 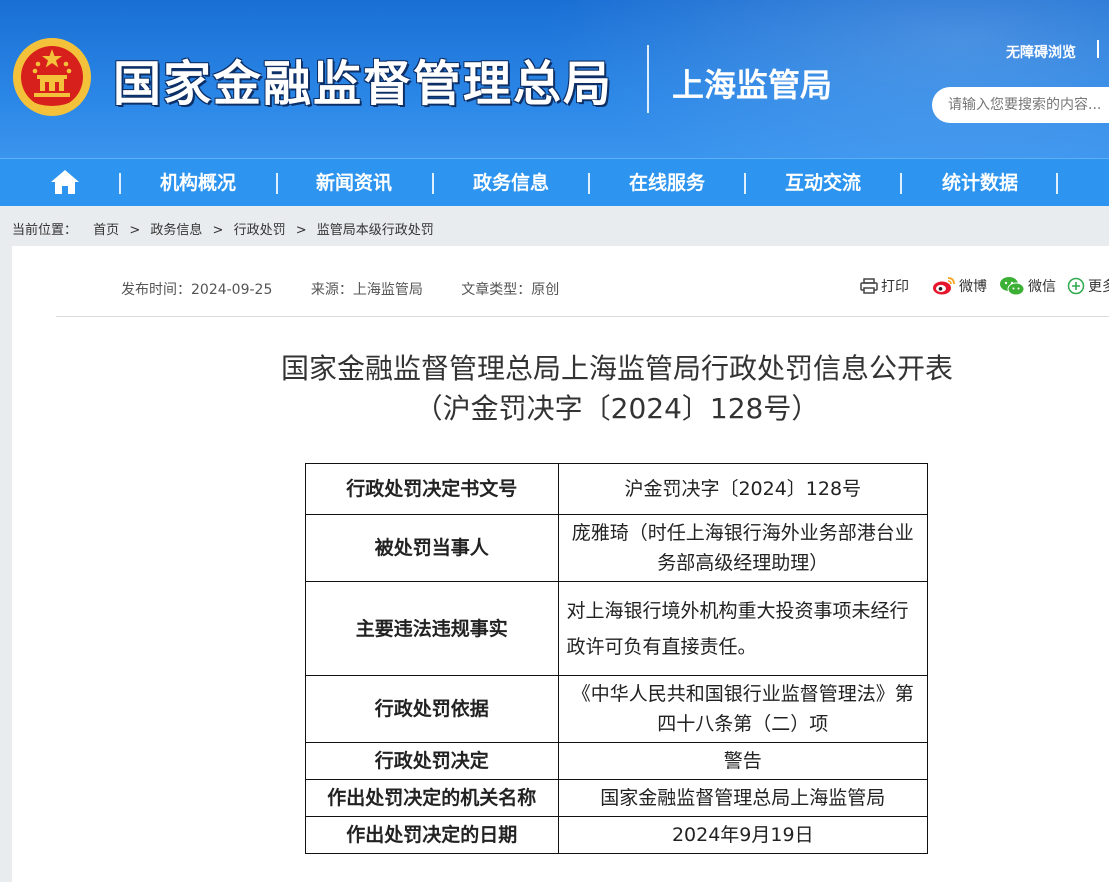 I want to click on table-row: 被处罚当事人 庞雅琦（时任上海银行海外业务部港台业务部高级经理助理）, so click(x=617, y=548).